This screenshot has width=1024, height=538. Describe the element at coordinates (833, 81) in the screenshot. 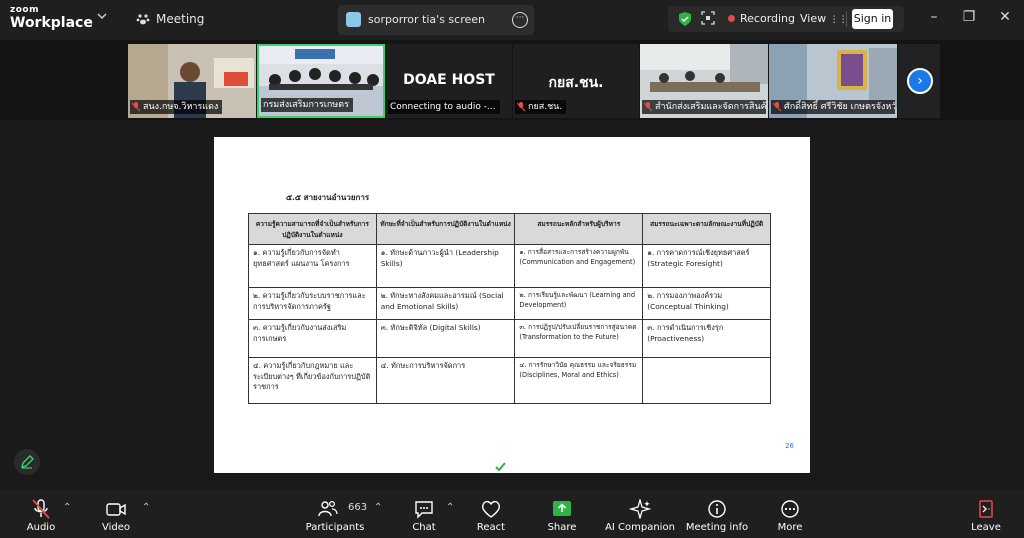

I see `participant-tile: ศักดิ์สิทธิ์ ศรีวิชัย เกษตรจังหวัด` at that location.